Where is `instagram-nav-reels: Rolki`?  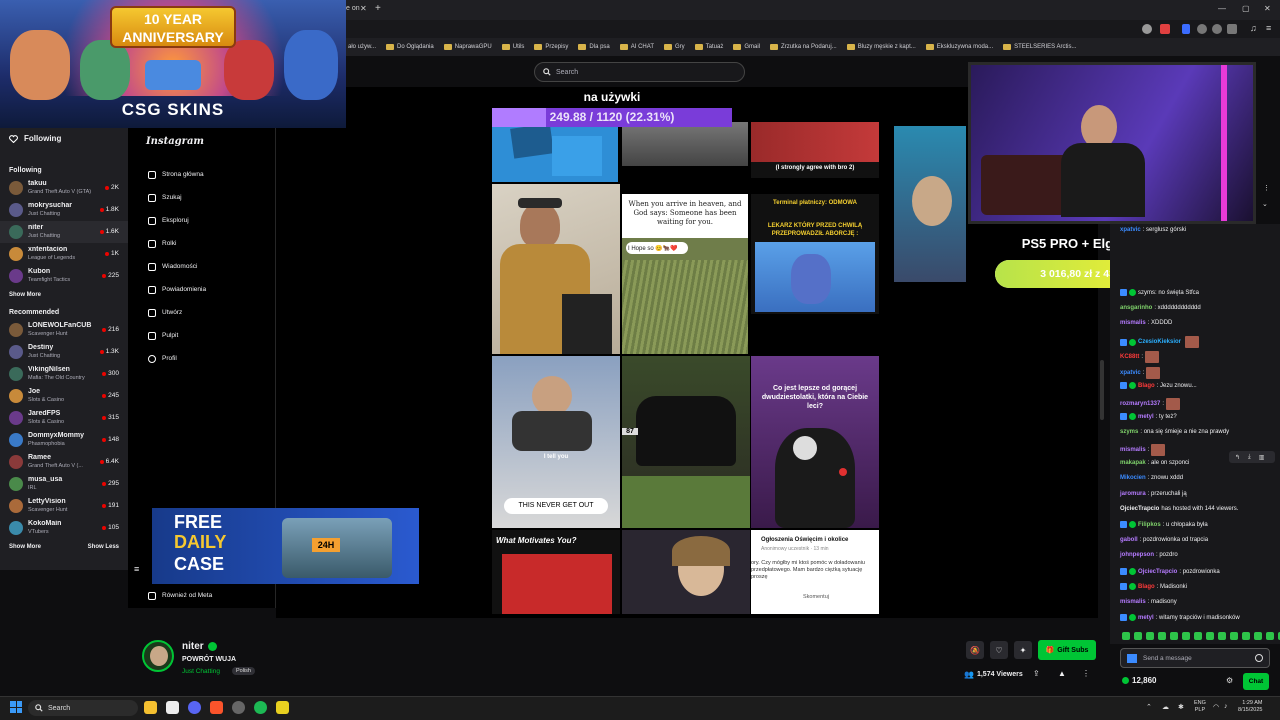 instagram-nav-reels: Rolki is located at coordinates (201, 243).